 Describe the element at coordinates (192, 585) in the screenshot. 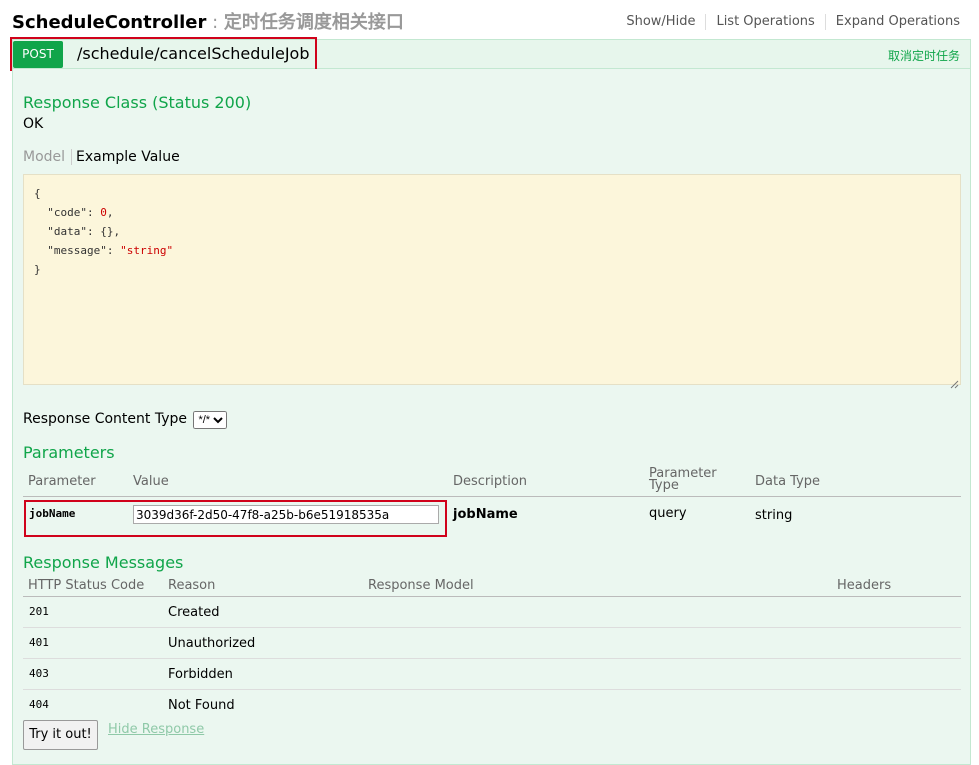

I see `resp-col-reason: Reason` at that location.